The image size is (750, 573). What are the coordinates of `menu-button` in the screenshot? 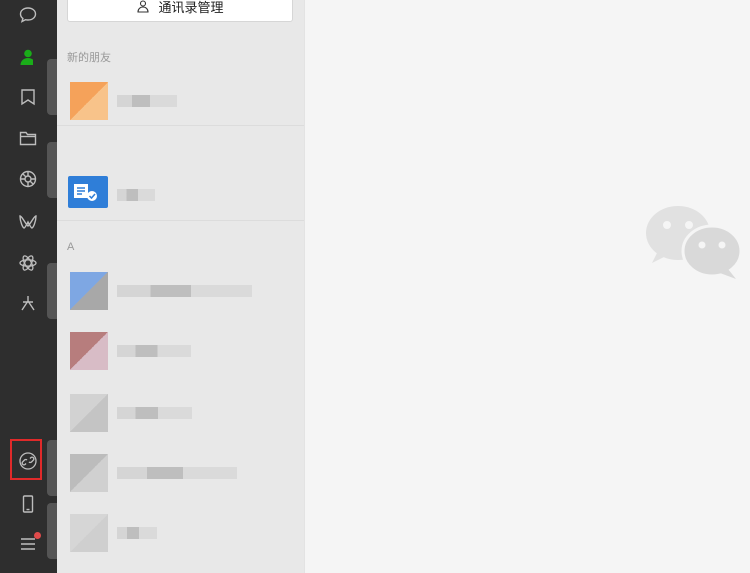 It's located at (28, 544).